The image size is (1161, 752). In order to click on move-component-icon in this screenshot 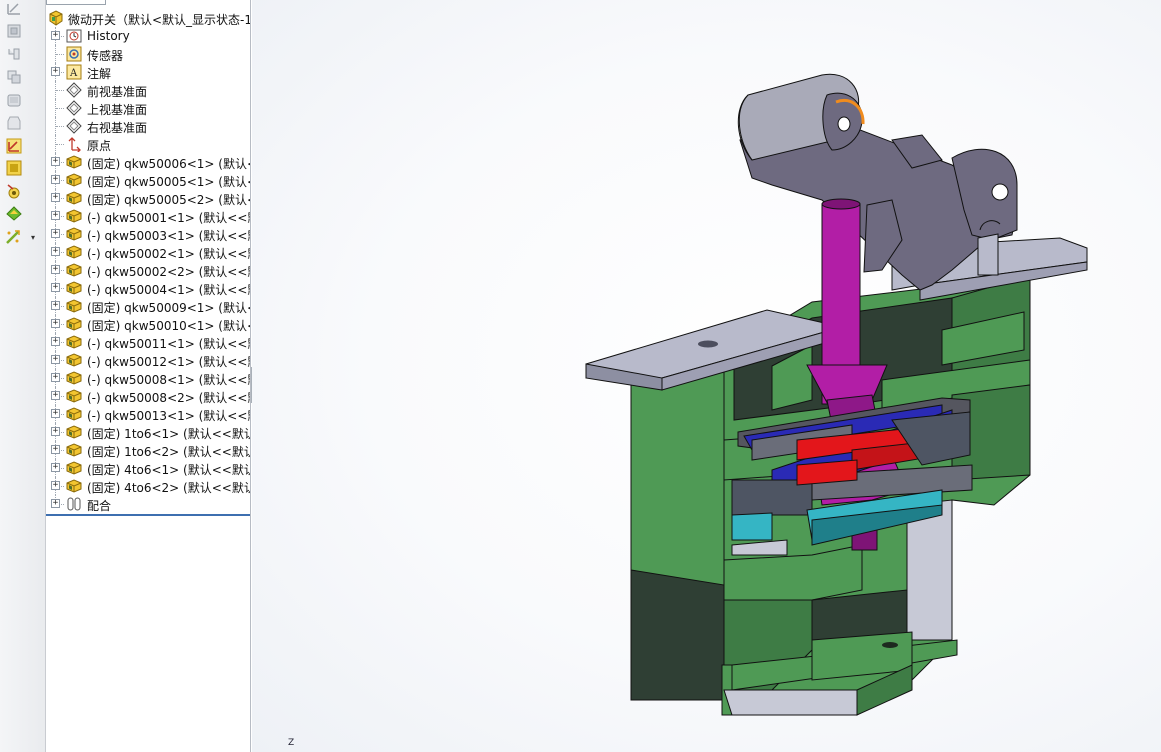, I will do `click(14, 100)`.